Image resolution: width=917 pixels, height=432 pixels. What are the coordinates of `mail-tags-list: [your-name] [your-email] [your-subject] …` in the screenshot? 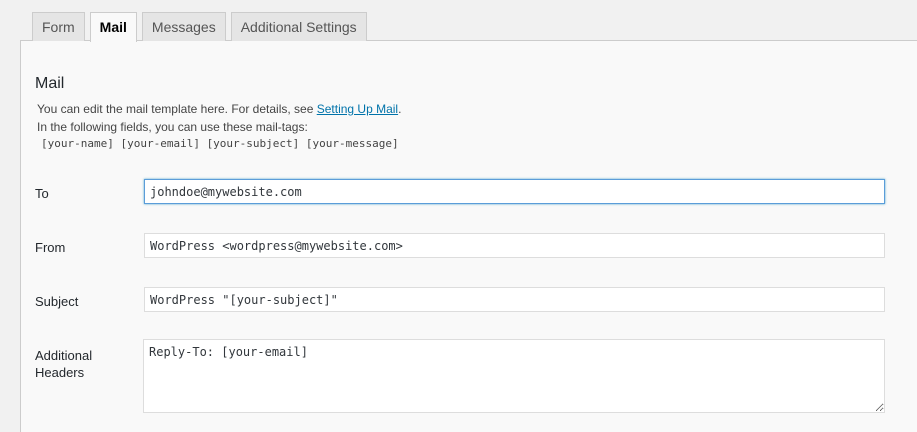 It's located at (220, 143).